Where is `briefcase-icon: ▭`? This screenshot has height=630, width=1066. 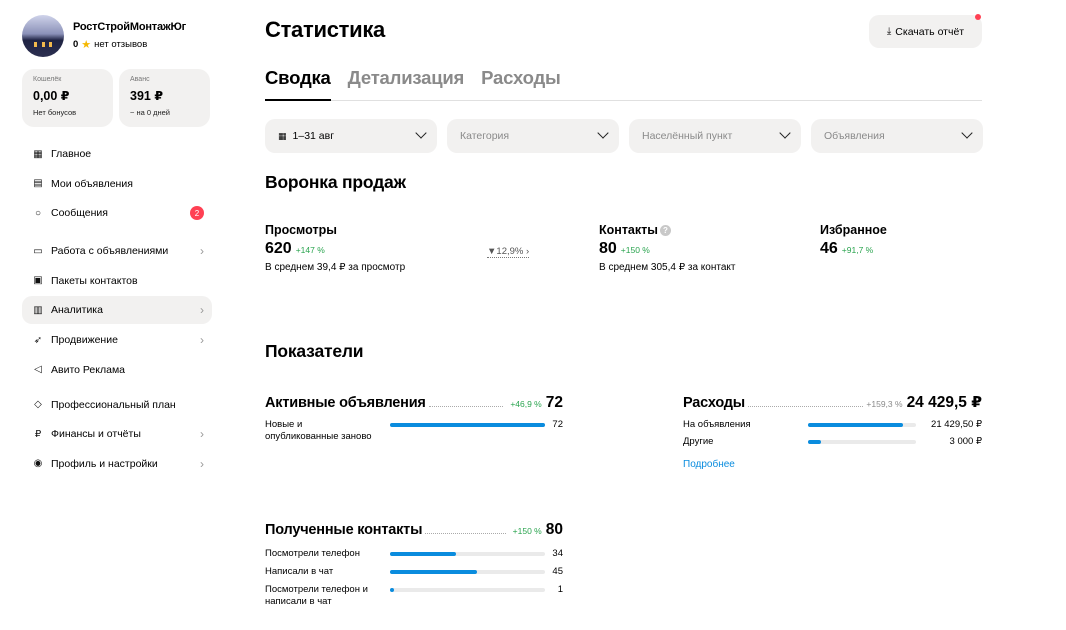
briefcase-icon: ▭ is located at coordinates (38, 251).